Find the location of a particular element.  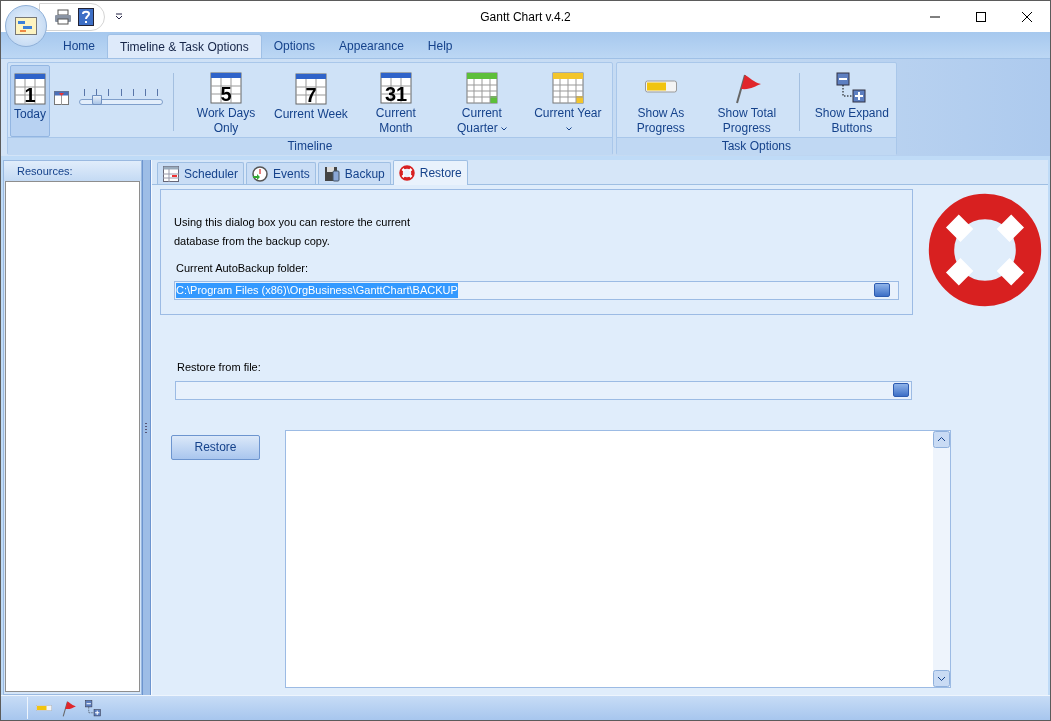

panel-title: Resources: is located at coordinates (45, 171).